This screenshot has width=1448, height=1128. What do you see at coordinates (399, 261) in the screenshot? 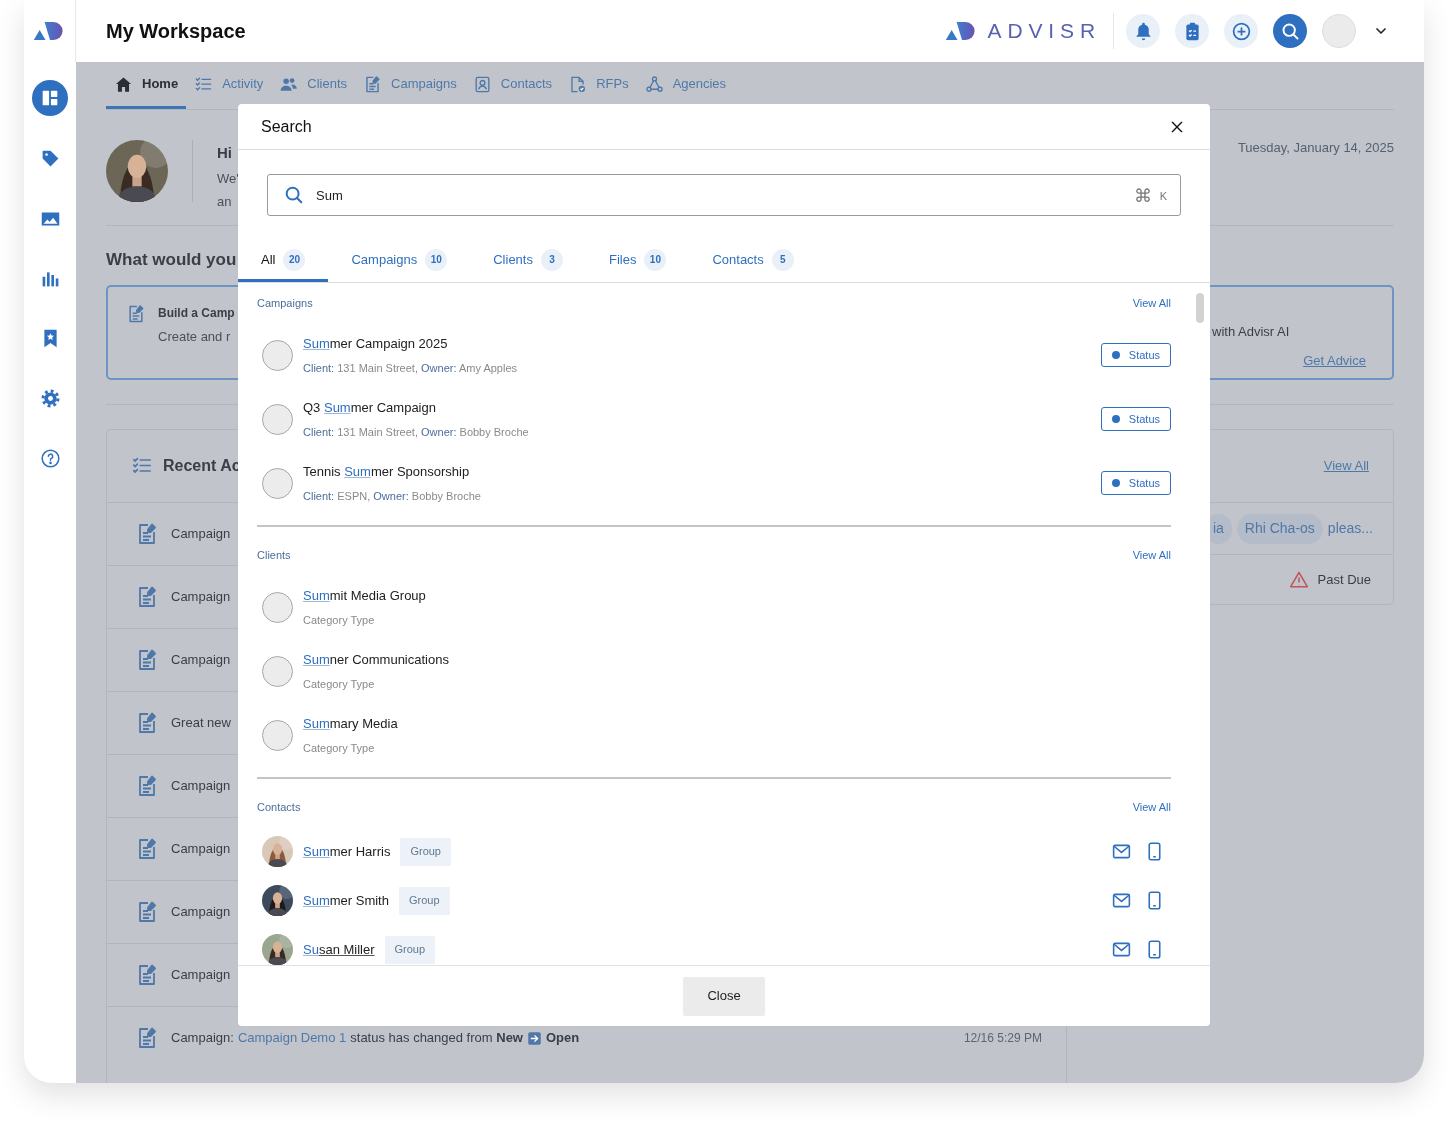
I see `filter-tab: Campaigns 10` at bounding box center [399, 261].